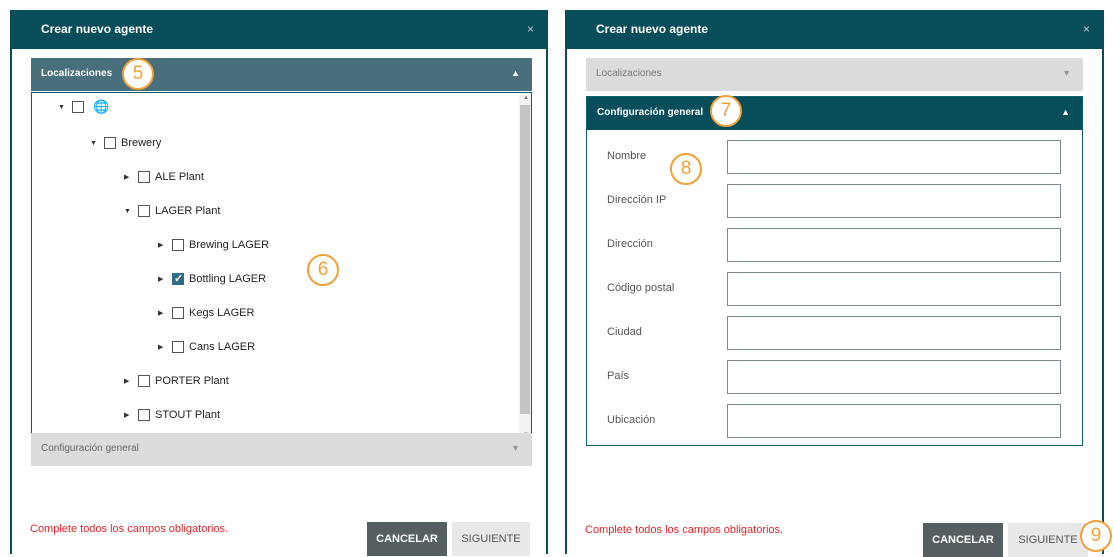  What do you see at coordinates (894, 245) in the screenshot?
I see `address-input` at bounding box center [894, 245].